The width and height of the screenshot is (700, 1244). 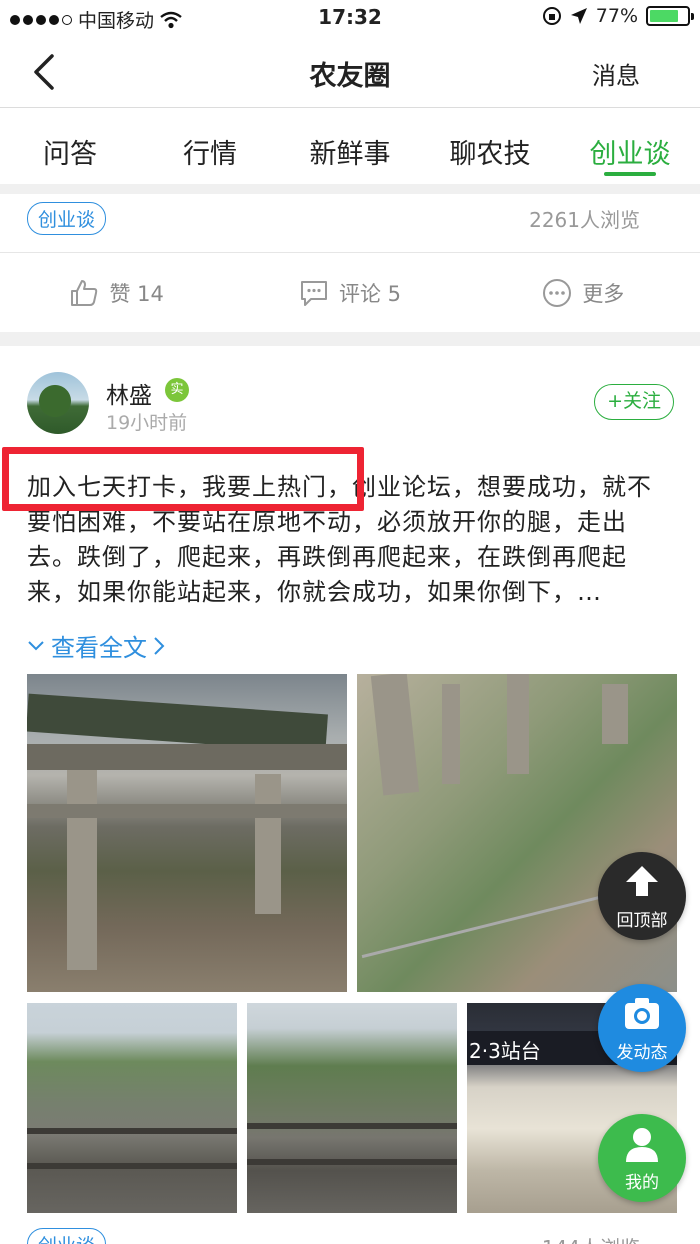 What do you see at coordinates (84, 292) in the screenshot?
I see `thumbs-up-icon` at bounding box center [84, 292].